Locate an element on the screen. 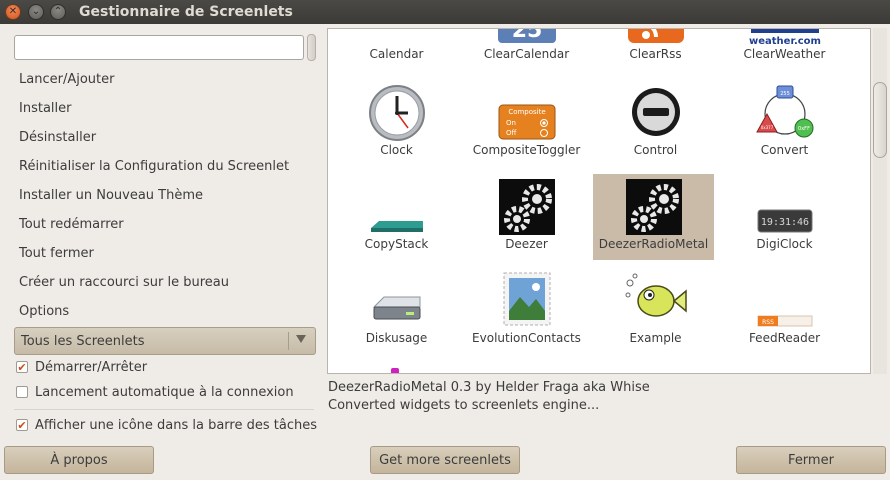 The height and width of the screenshot is (480, 890). action-restart-all: Tout redémarrer is located at coordinates (164, 224).